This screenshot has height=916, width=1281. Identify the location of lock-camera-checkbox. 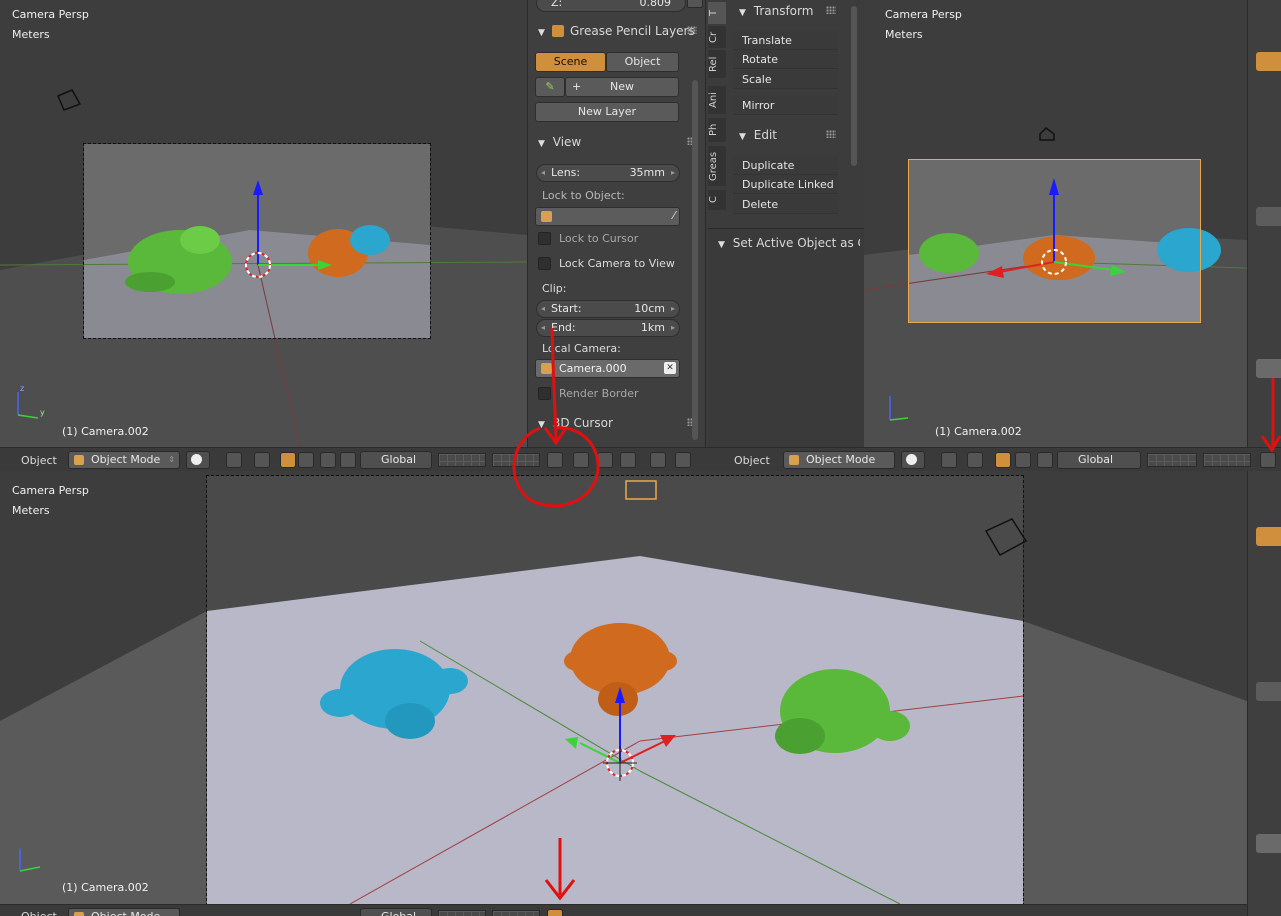
(544, 263).